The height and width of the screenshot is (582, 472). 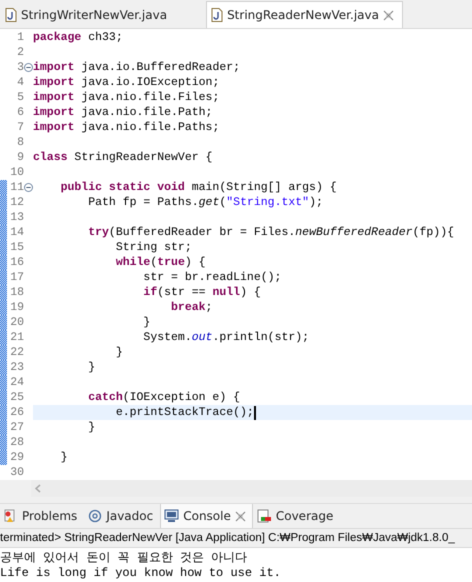 I want to click on code-line: String str;, so click(x=153, y=247).